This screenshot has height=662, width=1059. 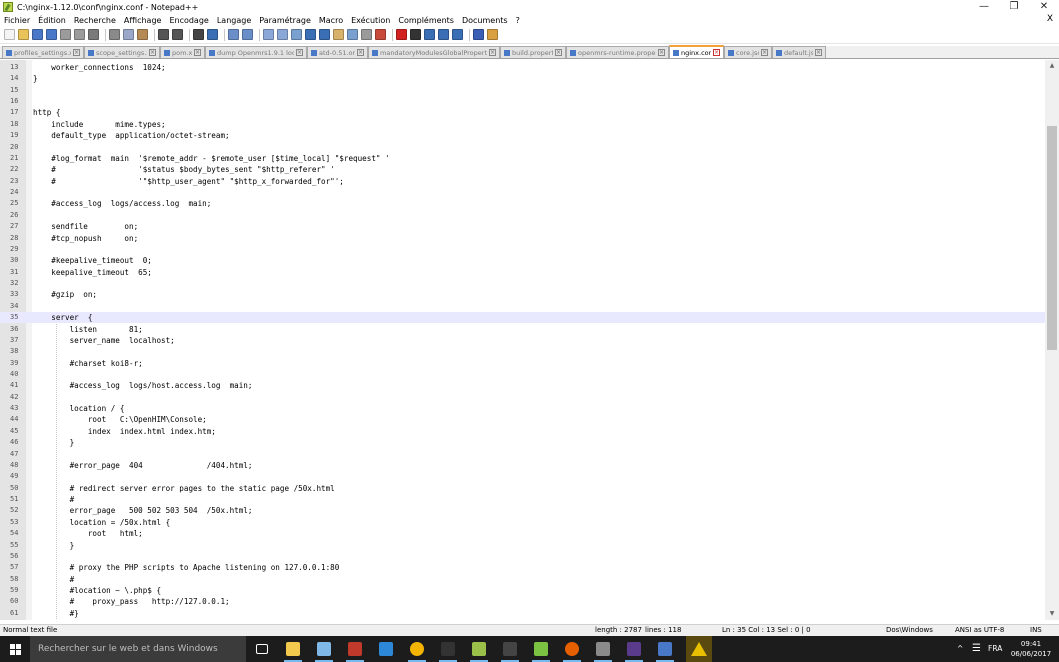 I want to click on tab-build-properties: build.properties×, so click(x=533, y=52).